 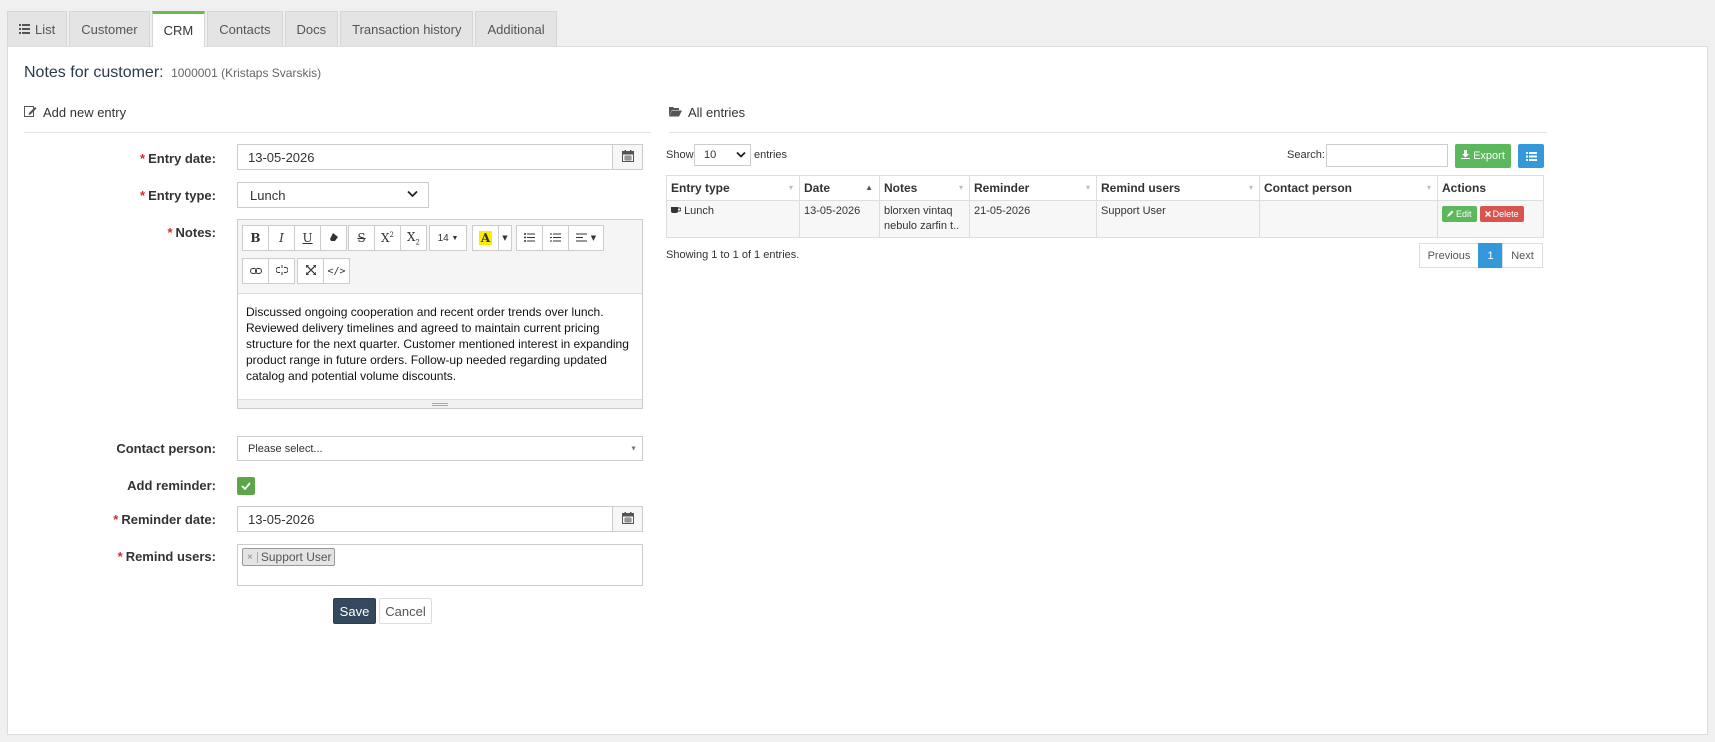 I want to click on entry-type-select: Lunch, so click(x=333, y=195).